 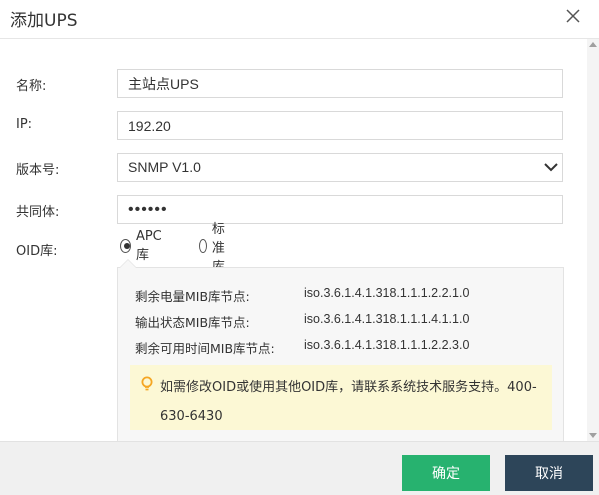 I want to click on radio-standard: 标准库, so click(x=215, y=248).